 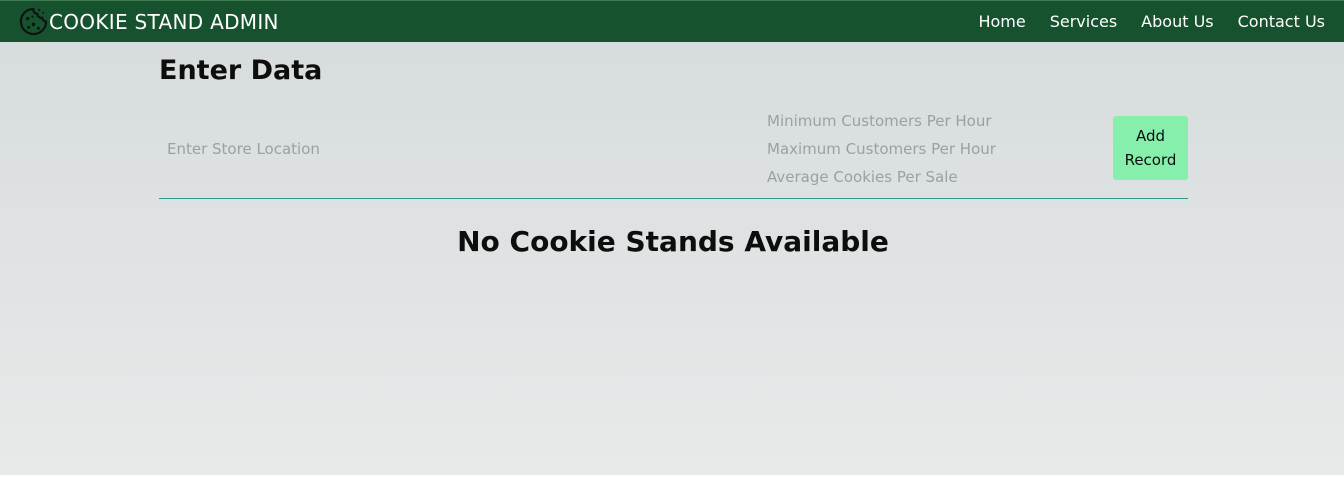 I want to click on form-heading: Enter Data, so click(x=241, y=70).